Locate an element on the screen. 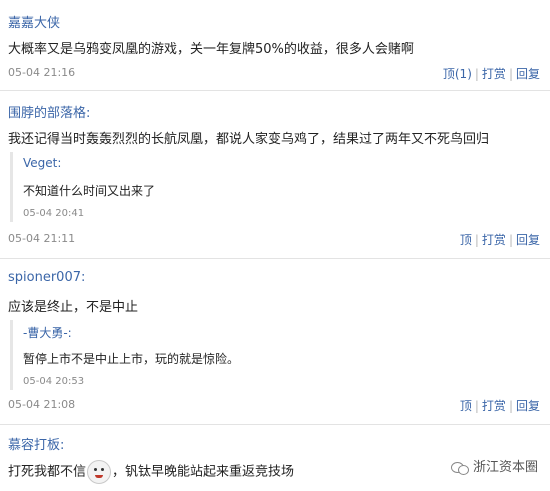  comment-time: 05-04 21:11 is located at coordinates (42, 238).